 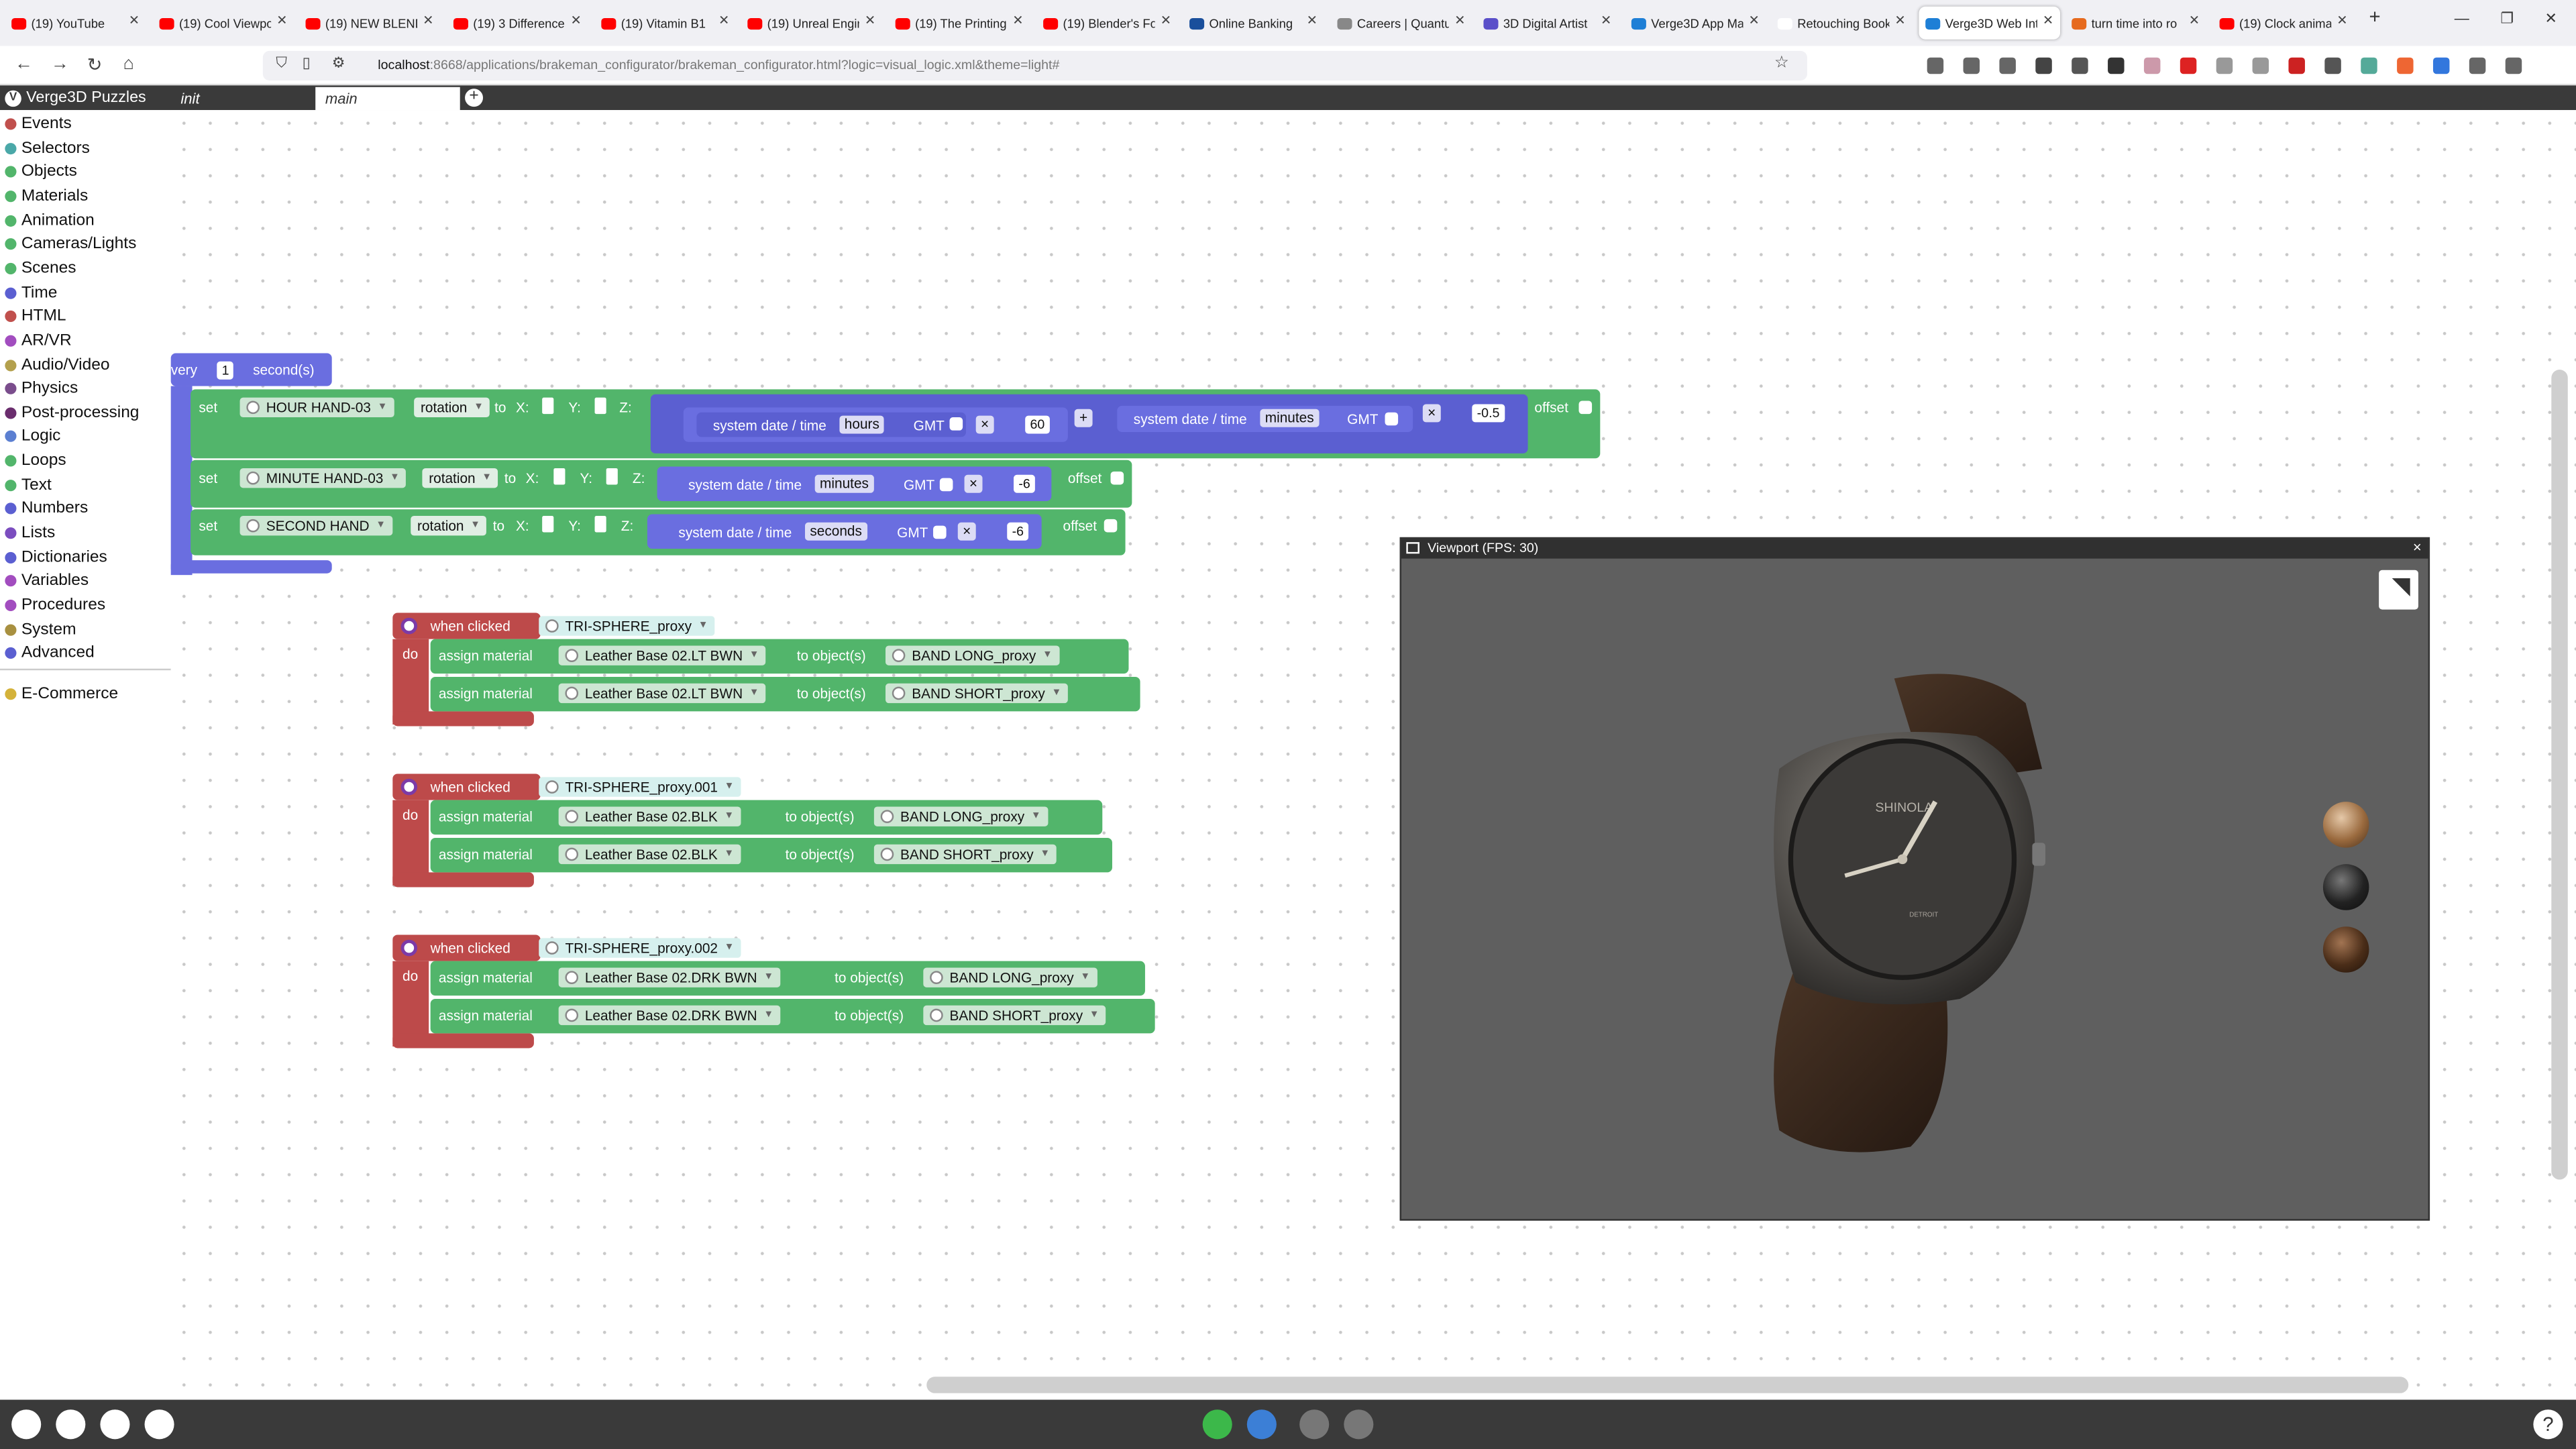 What do you see at coordinates (243, 98) in the screenshot?
I see `tab-init: init` at bounding box center [243, 98].